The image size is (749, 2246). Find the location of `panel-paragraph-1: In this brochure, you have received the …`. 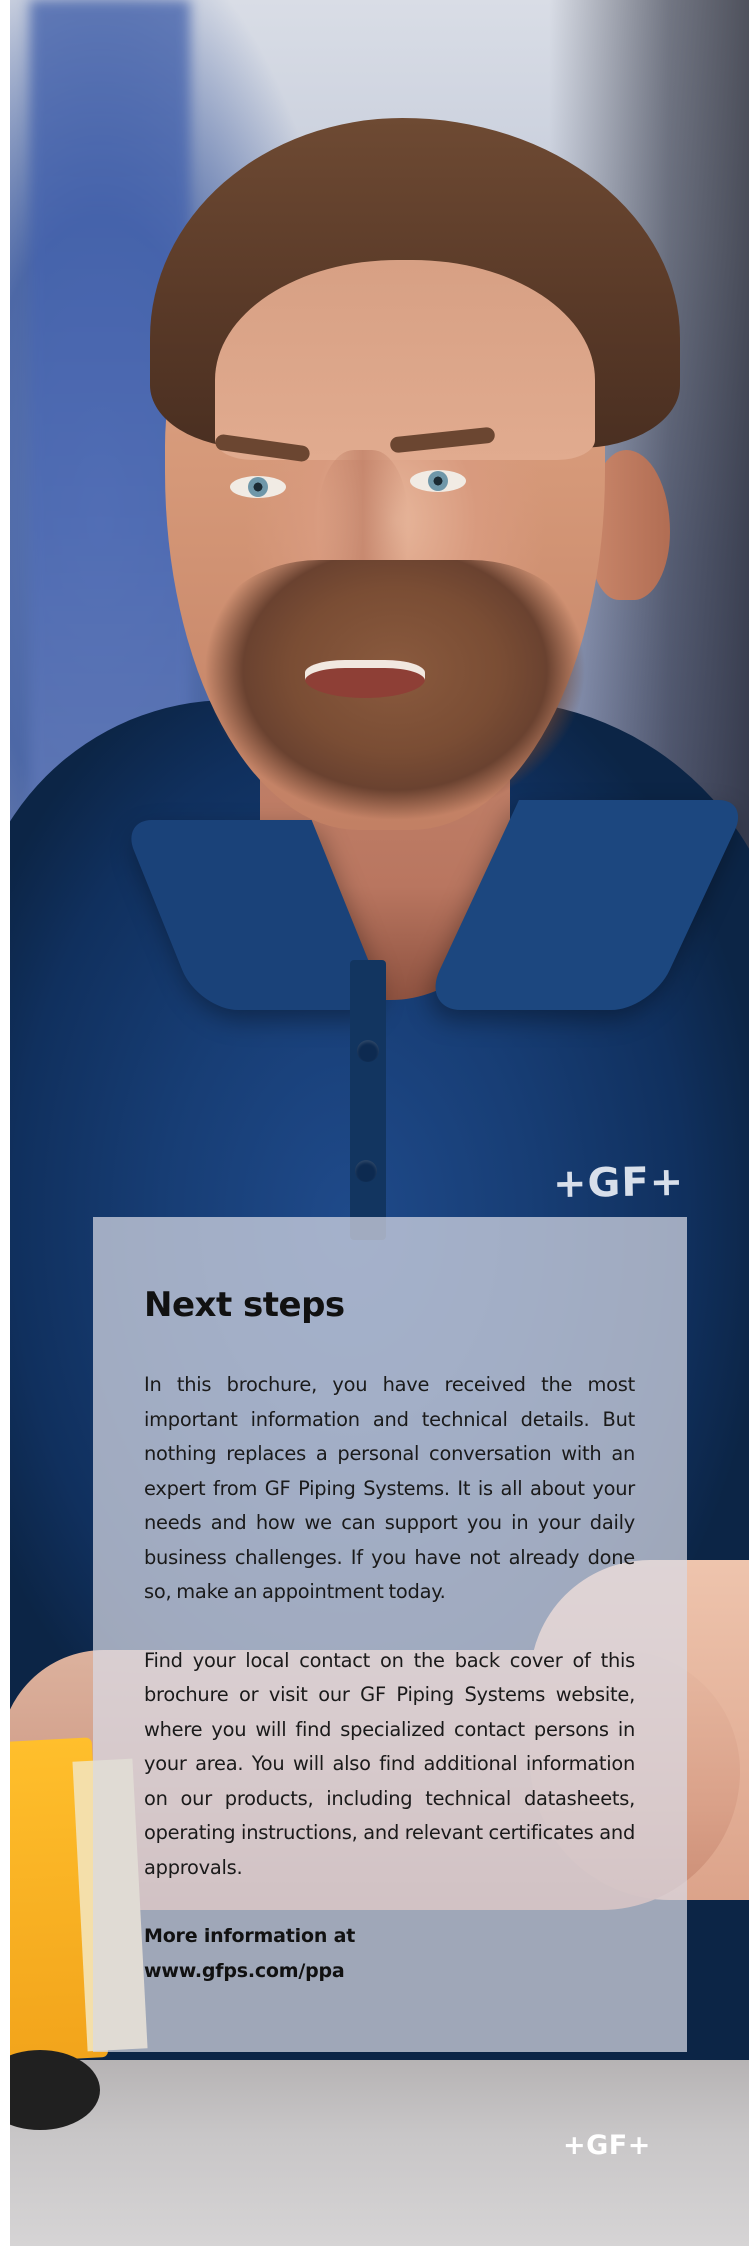

panel-paragraph-1: In this brochure, you have received the … is located at coordinates (389, 1488).